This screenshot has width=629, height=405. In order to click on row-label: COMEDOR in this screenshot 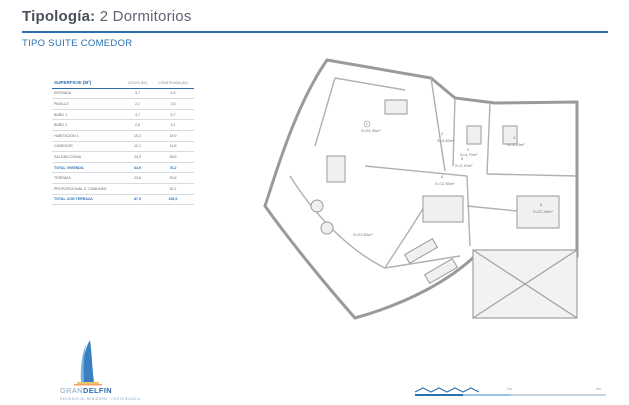, I will do `click(87, 147)`.